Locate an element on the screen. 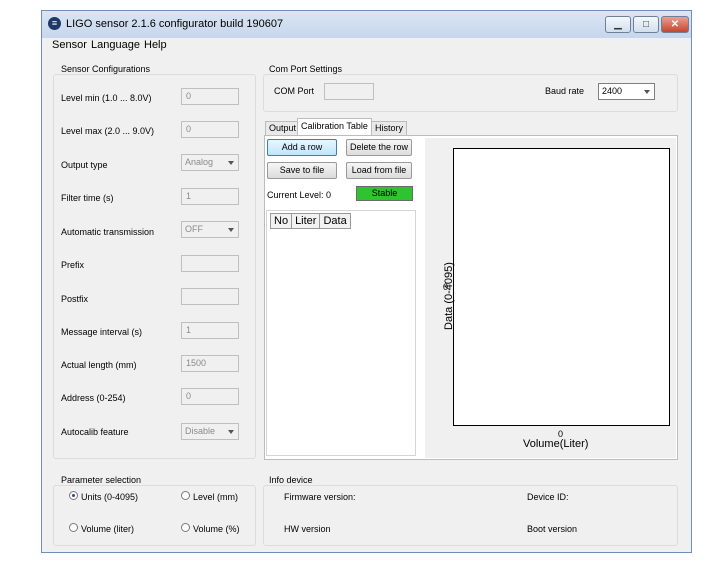 This screenshot has height=570, width=727. table-header: No Liter Data is located at coordinates (310, 221).